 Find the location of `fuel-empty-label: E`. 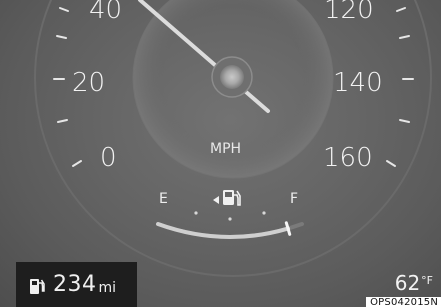

fuel-empty-label: E is located at coordinates (163, 199).